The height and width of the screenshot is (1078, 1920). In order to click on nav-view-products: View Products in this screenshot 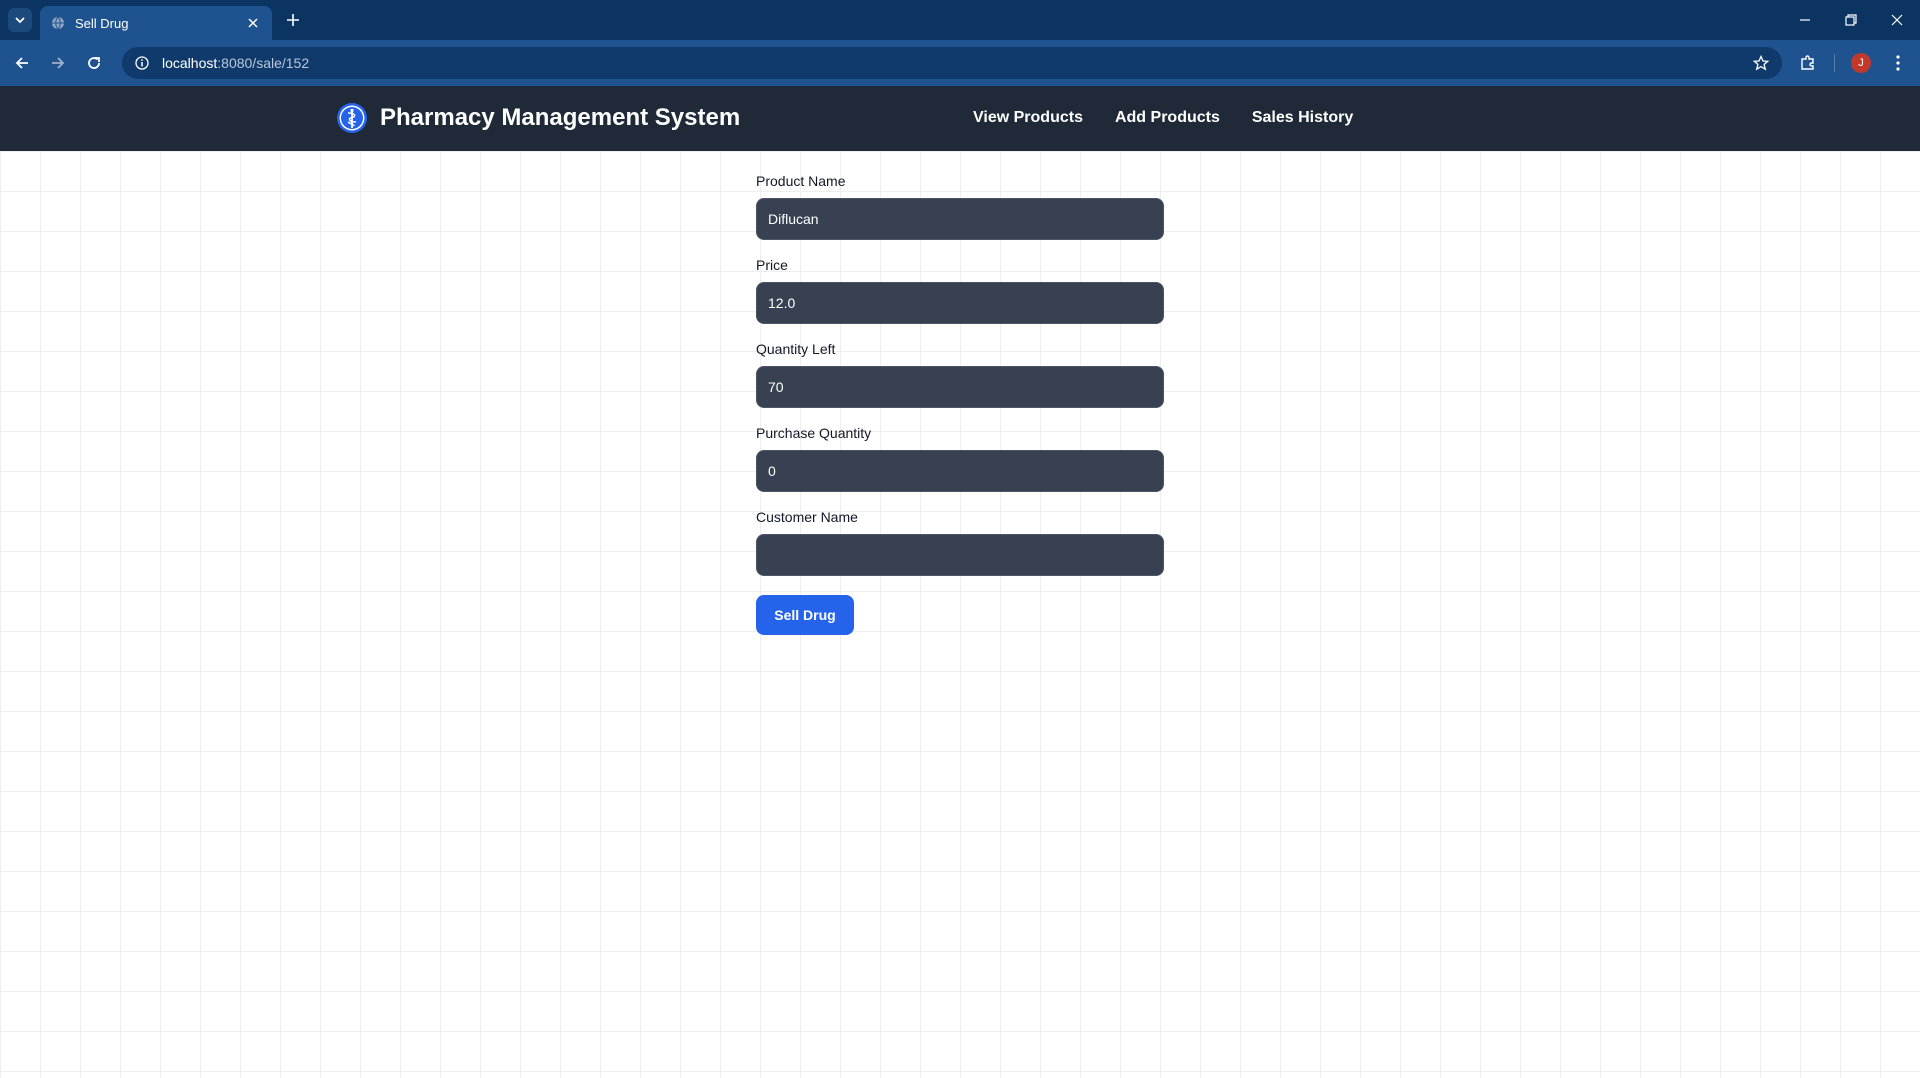, I will do `click(1028, 118)`.